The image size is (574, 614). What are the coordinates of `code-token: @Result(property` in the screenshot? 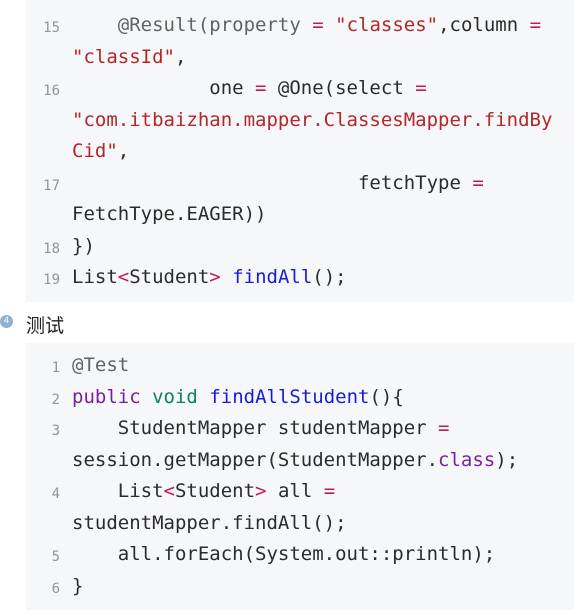 It's located at (192, 25).